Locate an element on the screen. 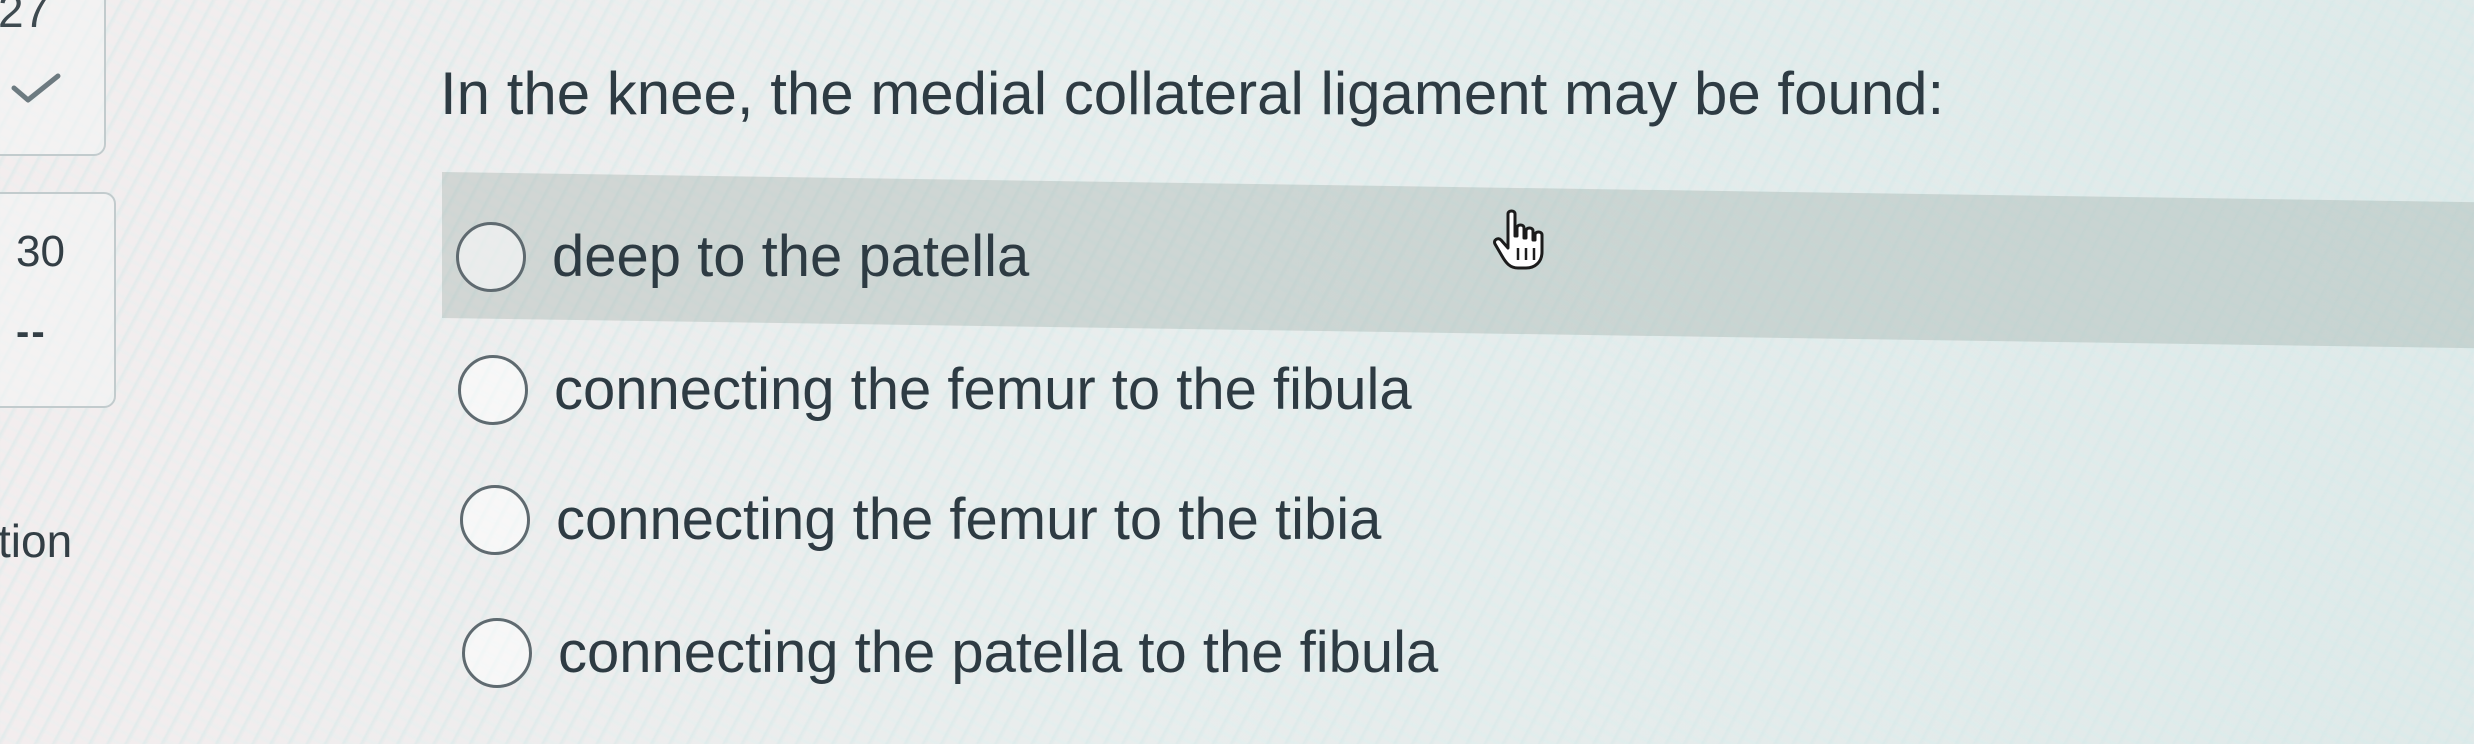 This screenshot has height=744, width=2474. question-nav-partial-label: tion is located at coordinates (36, 541).